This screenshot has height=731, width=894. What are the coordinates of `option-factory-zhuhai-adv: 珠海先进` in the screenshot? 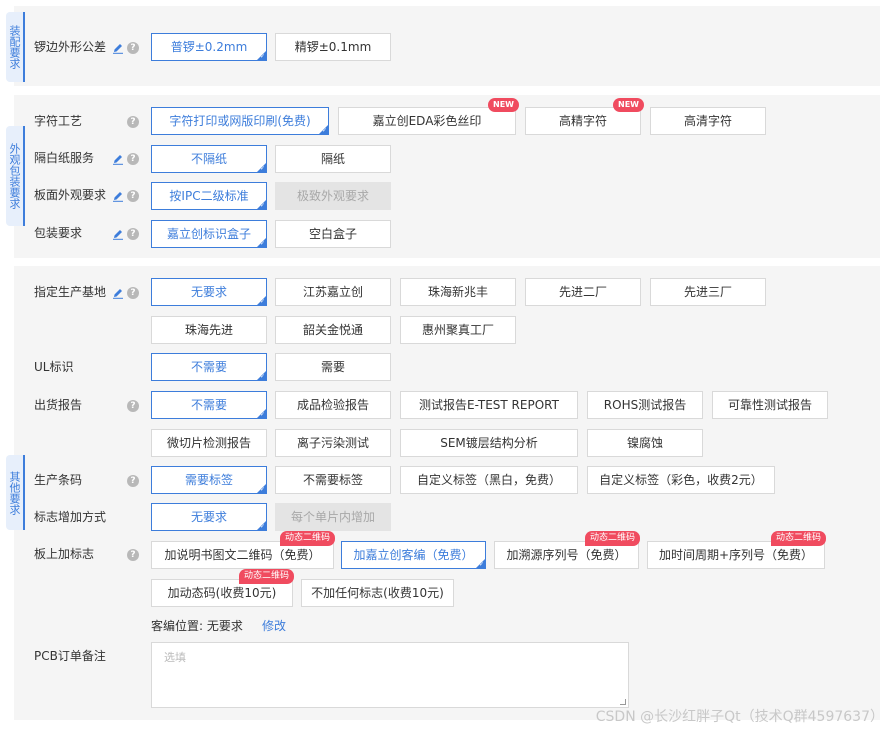 It's located at (209, 330).